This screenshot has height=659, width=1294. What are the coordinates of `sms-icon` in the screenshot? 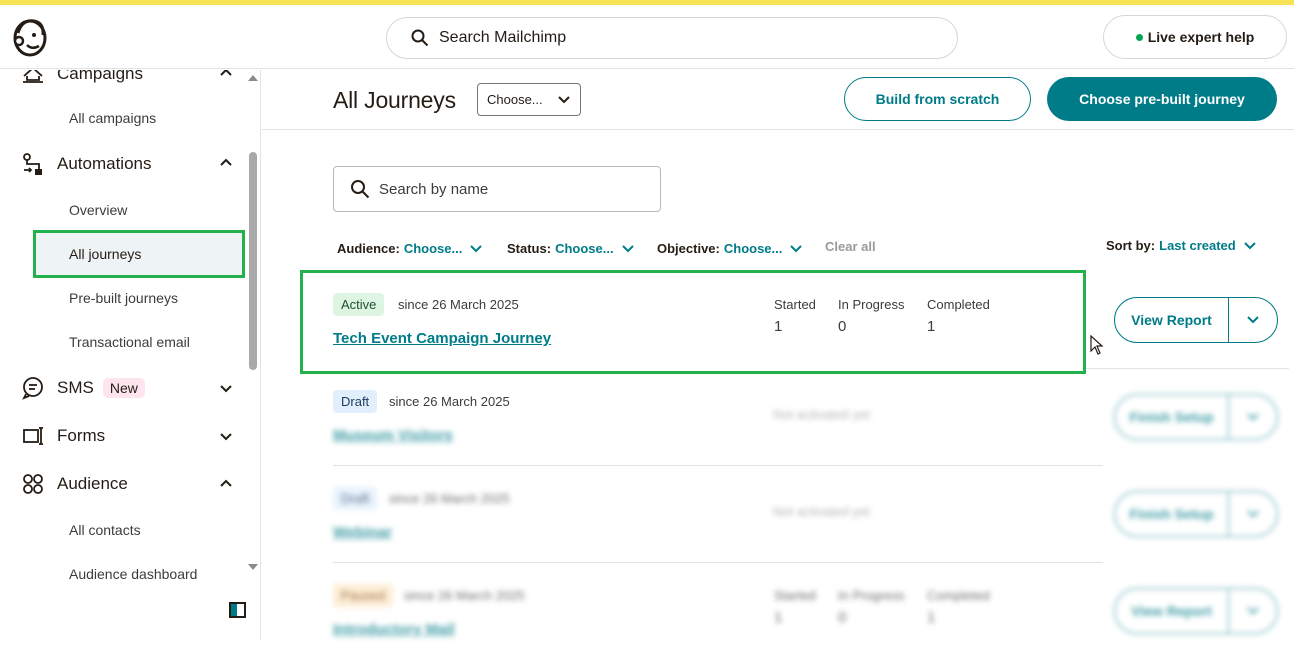 It's located at (33, 388).